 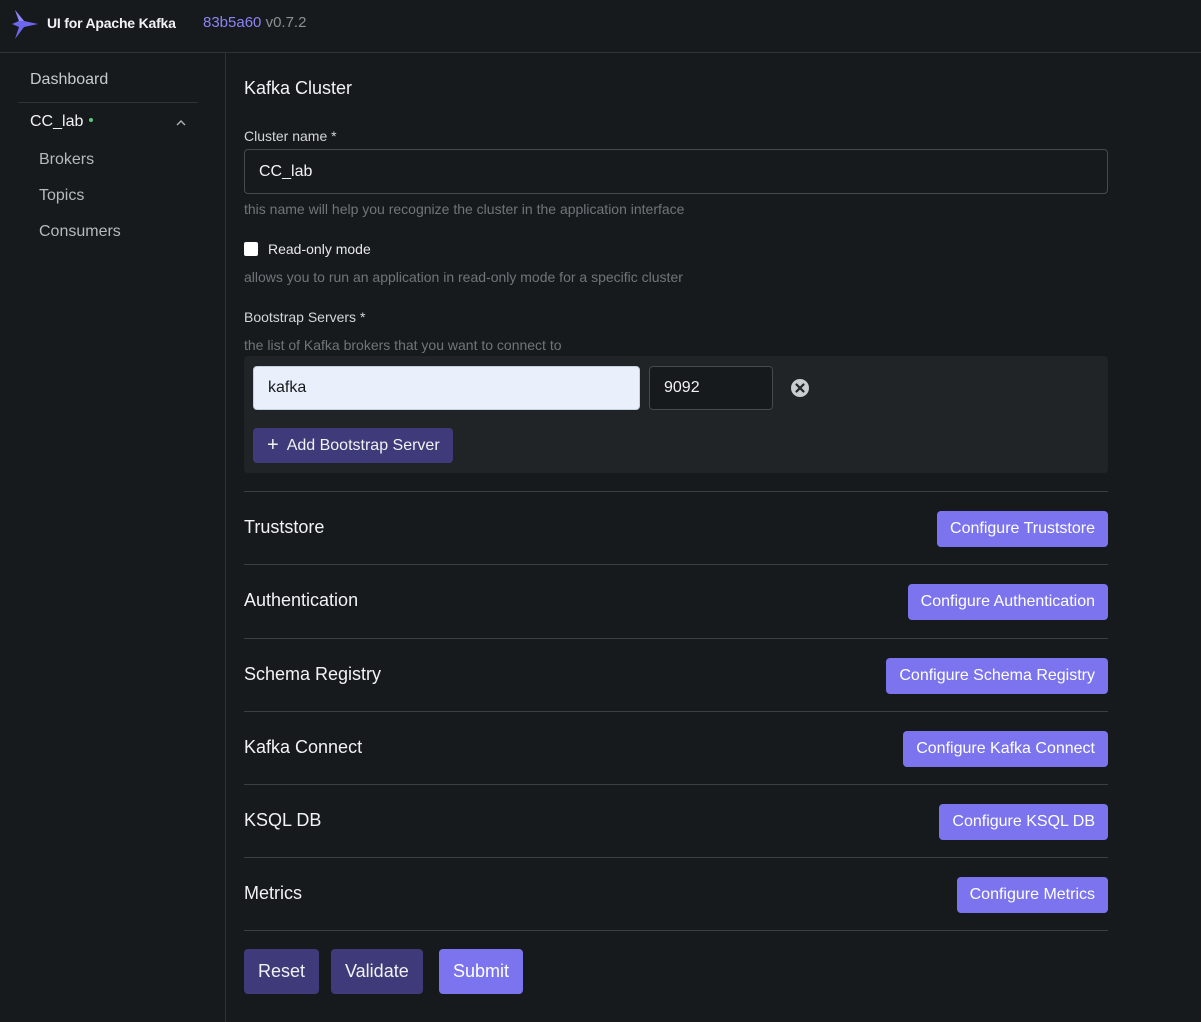 I want to click on validate-button: Validate, so click(x=377, y=971).